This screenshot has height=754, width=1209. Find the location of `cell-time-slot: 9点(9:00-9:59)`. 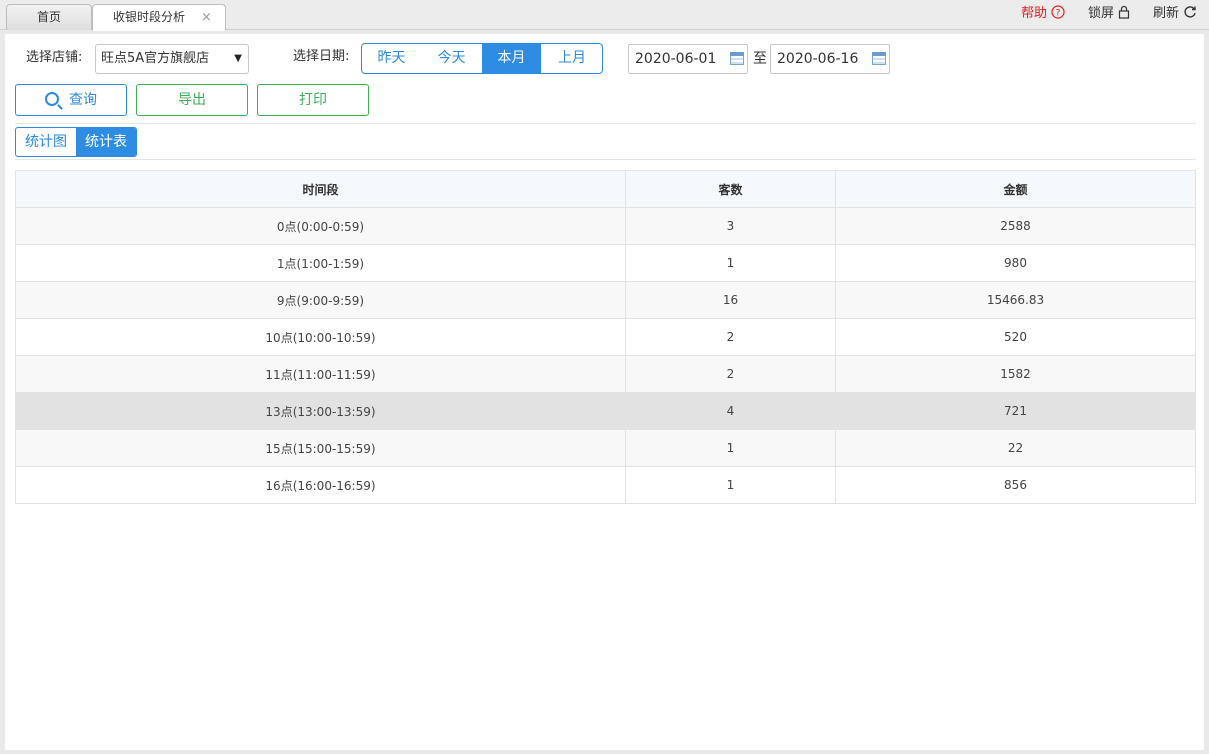

cell-time-slot: 9点(9:00-9:59) is located at coordinates (320, 300).